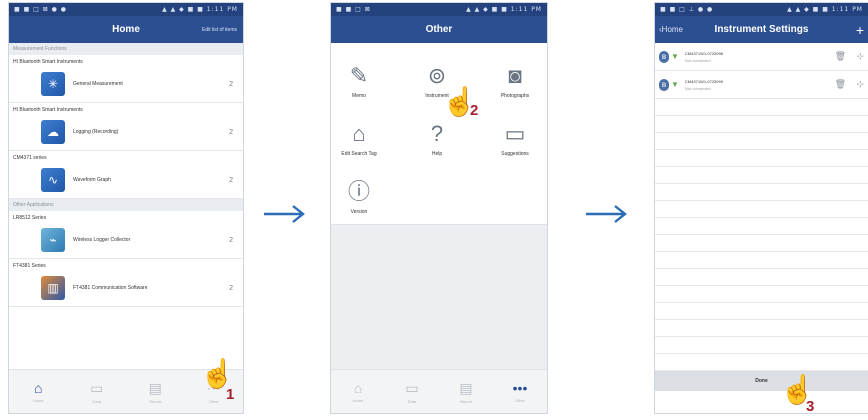 Image resolution: width=868 pixels, height=420 pixels. I want to click on status-bar: ■ ■ □ ⊠ ● ● ▲ ▲ ◆ ■ ■ 1:11 PM, so click(126, 9).